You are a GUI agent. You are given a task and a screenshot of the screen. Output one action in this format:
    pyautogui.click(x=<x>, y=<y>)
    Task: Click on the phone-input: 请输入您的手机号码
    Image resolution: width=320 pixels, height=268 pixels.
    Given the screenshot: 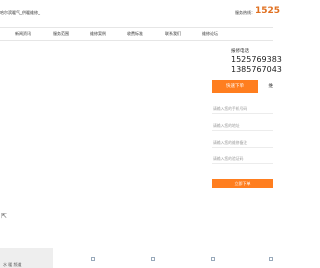 What is the action you would take?
    pyautogui.click(x=242, y=108)
    